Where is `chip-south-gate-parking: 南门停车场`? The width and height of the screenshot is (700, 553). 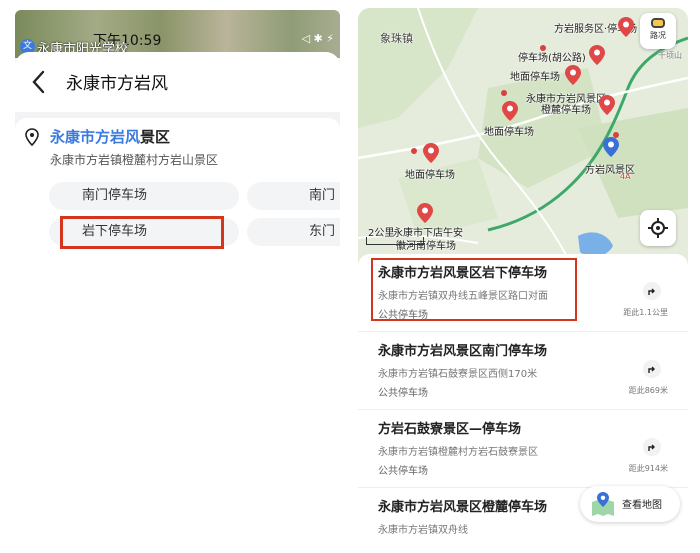
chip-south-gate-parking: 南门停车场 is located at coordinates (144, 196).